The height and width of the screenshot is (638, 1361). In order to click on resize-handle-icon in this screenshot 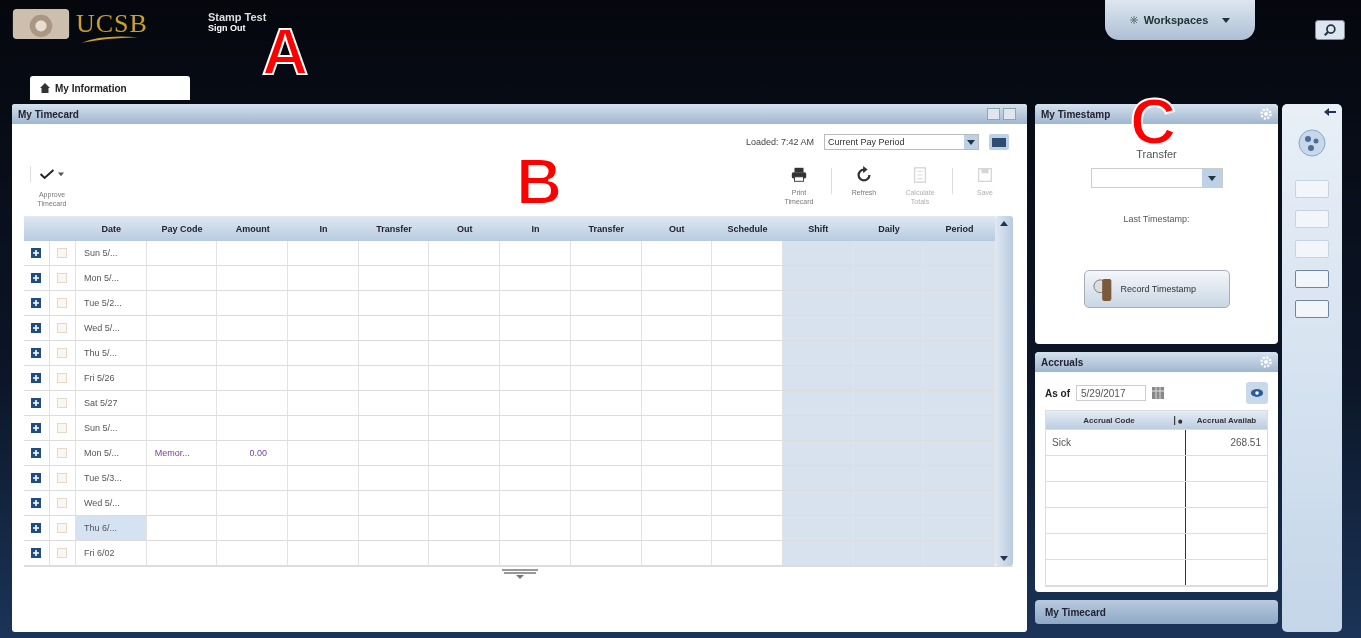, I will do `click(519, 574)`.